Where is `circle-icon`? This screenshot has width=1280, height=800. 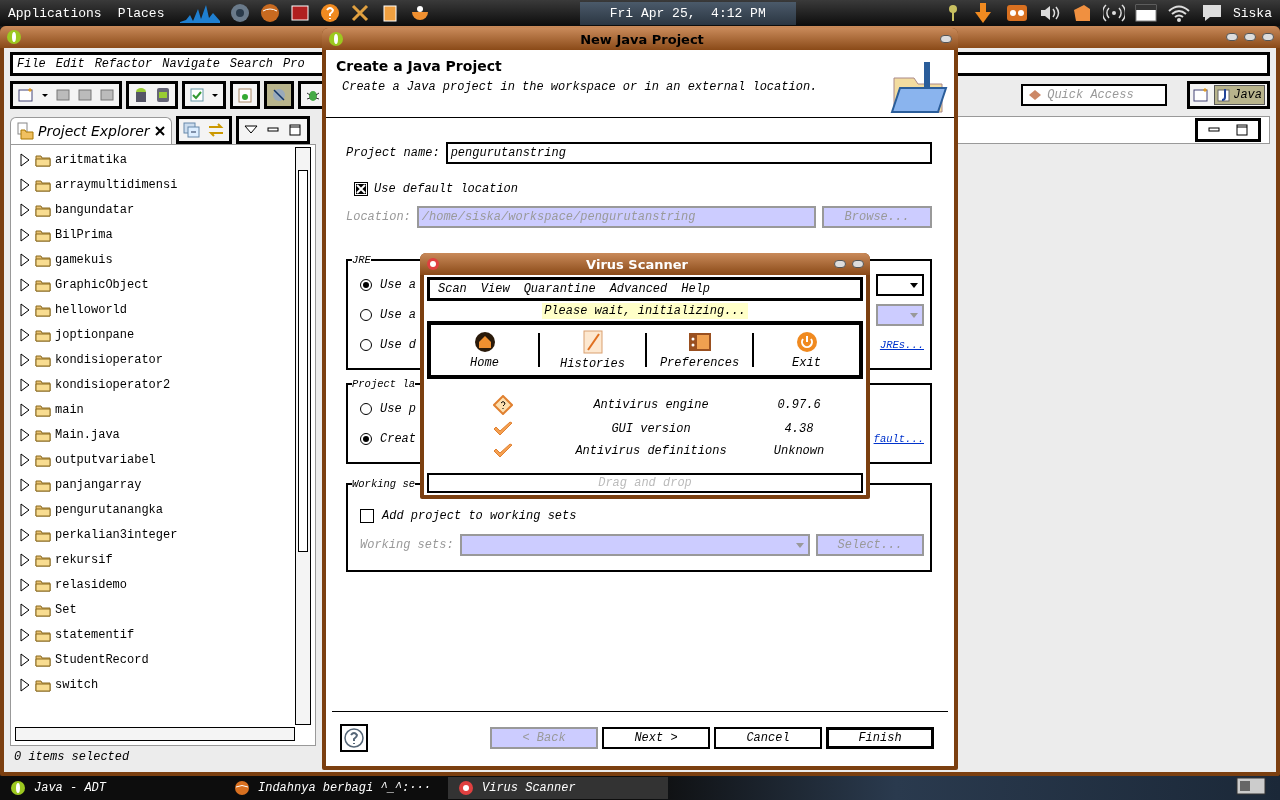 circle-icon is located at coordinates (240, 13).